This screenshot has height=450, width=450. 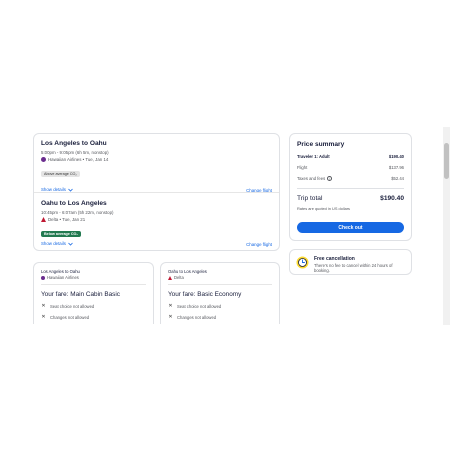 I want to click on fare-name: Your fare: Main Cabin Basic, so click(x=80, y=294).